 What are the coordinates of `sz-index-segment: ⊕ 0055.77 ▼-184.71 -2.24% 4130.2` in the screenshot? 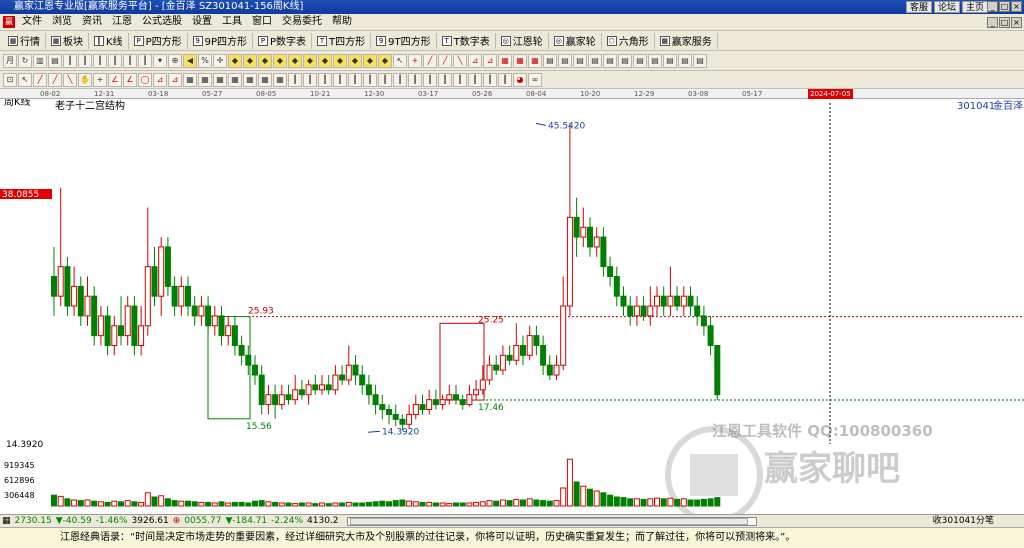 It's located at (256, 521).